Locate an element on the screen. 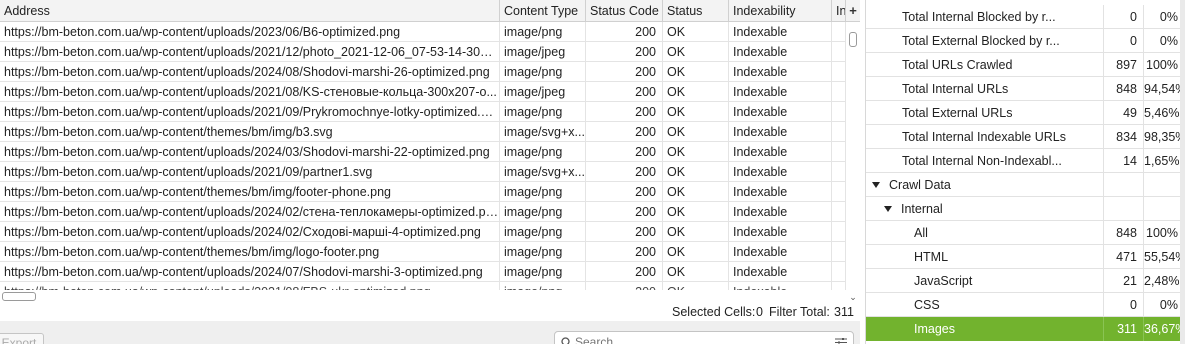 This screenshot has height=344, width=1185. column-header-status: Status is located at coordinates (696, 11).